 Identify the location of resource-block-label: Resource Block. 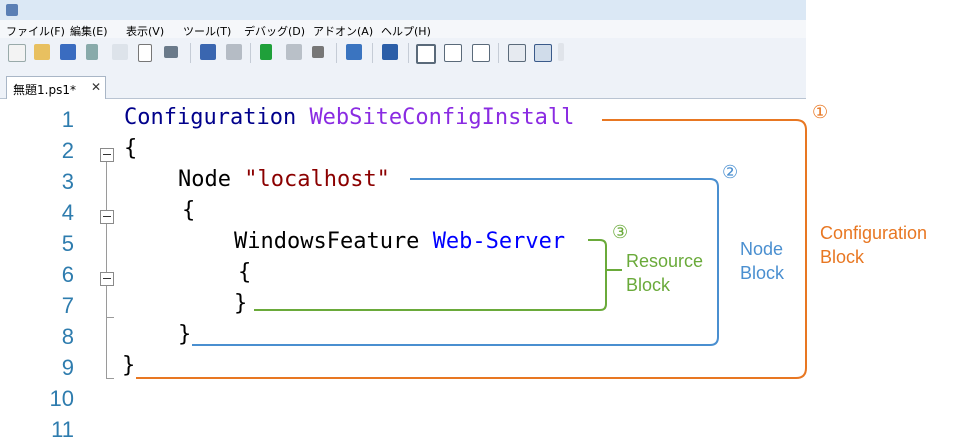
(665, 273).